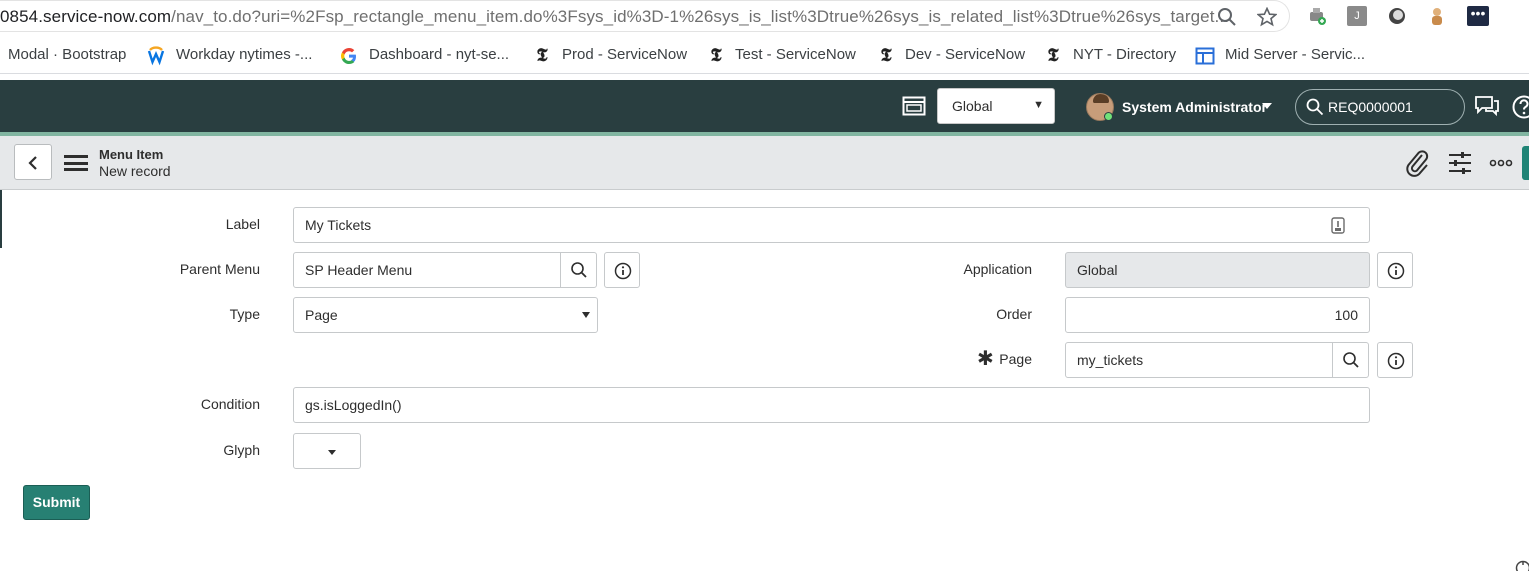  I want to click on paperclip-icon, so click(1418, 163).